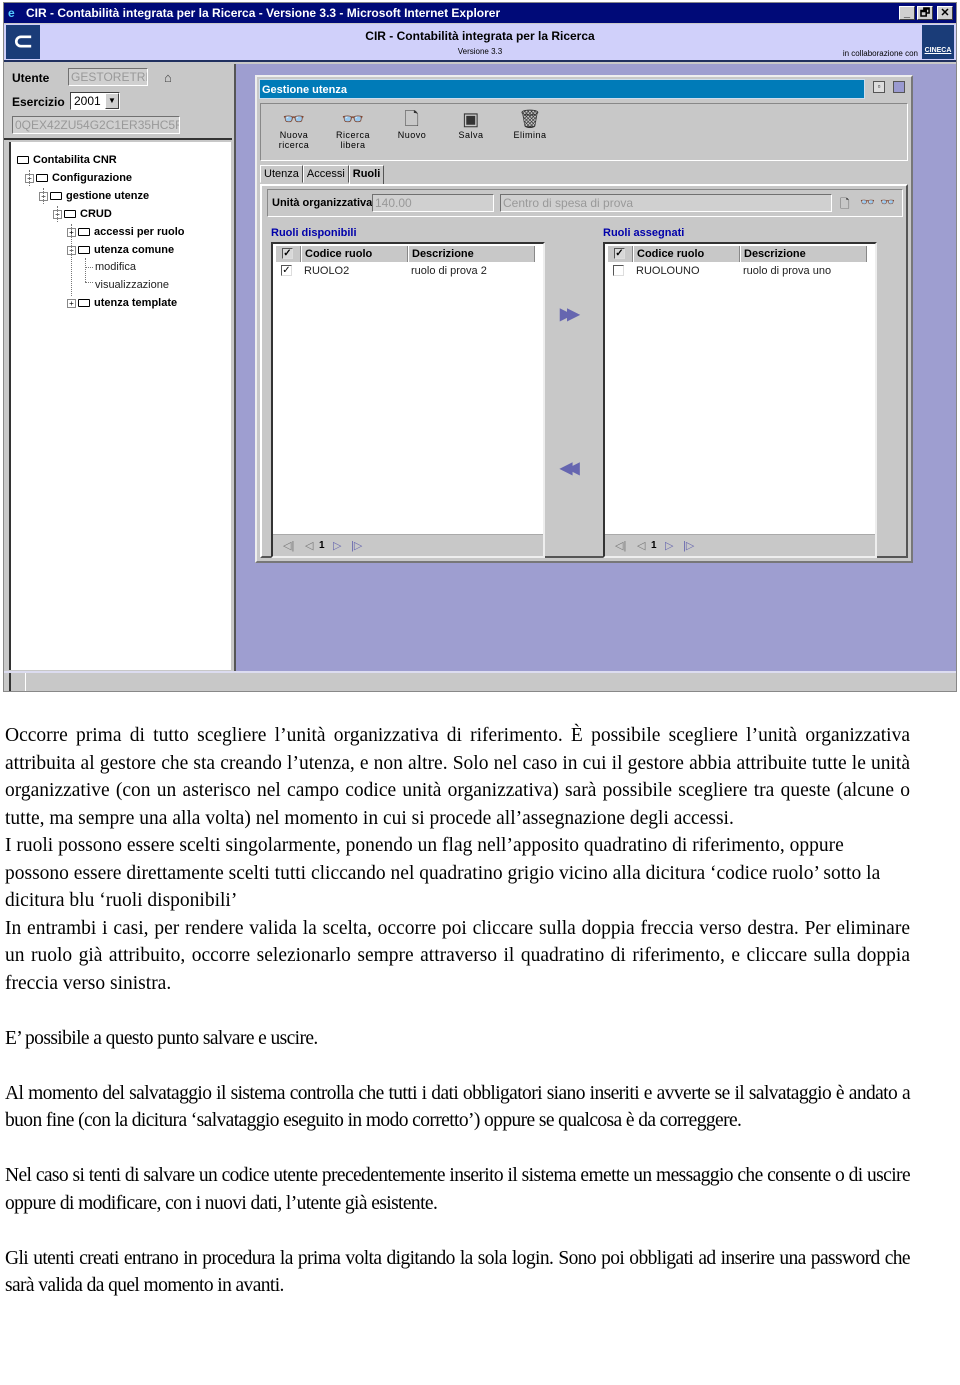 The width and height of the screenshot is (960, 1385). Describe the element at coordinates (938, 42) in the screenshot. I see `cineca-logo: CINECA` at that location.